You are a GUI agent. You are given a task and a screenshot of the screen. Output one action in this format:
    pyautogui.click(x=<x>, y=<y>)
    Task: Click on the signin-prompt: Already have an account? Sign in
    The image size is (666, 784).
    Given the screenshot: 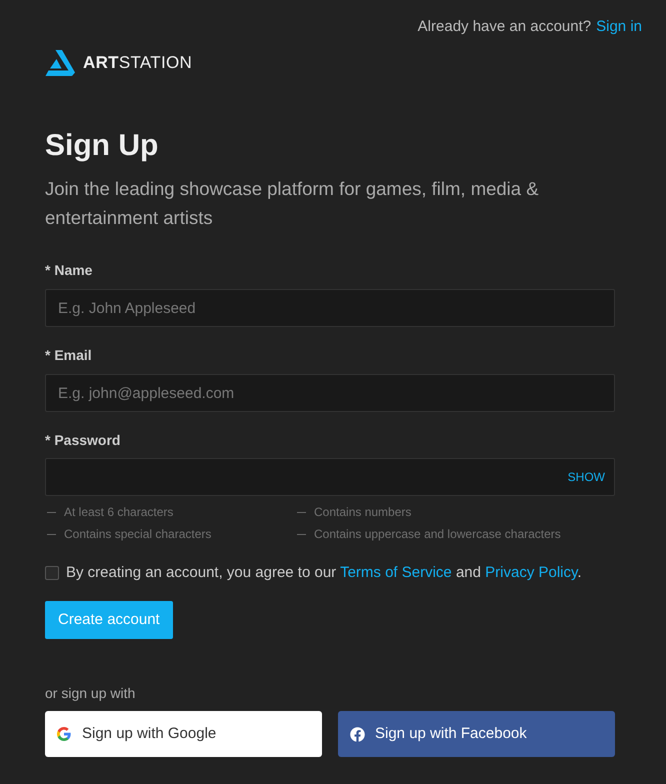 What is the action you would take?
    pyautogui.click(x=530, y=27)
    